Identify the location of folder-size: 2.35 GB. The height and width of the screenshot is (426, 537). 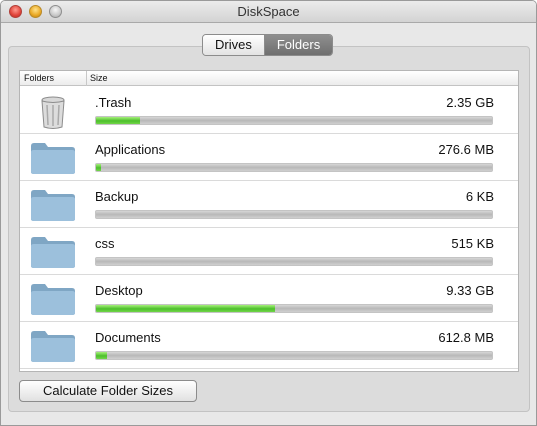
(470, 102).